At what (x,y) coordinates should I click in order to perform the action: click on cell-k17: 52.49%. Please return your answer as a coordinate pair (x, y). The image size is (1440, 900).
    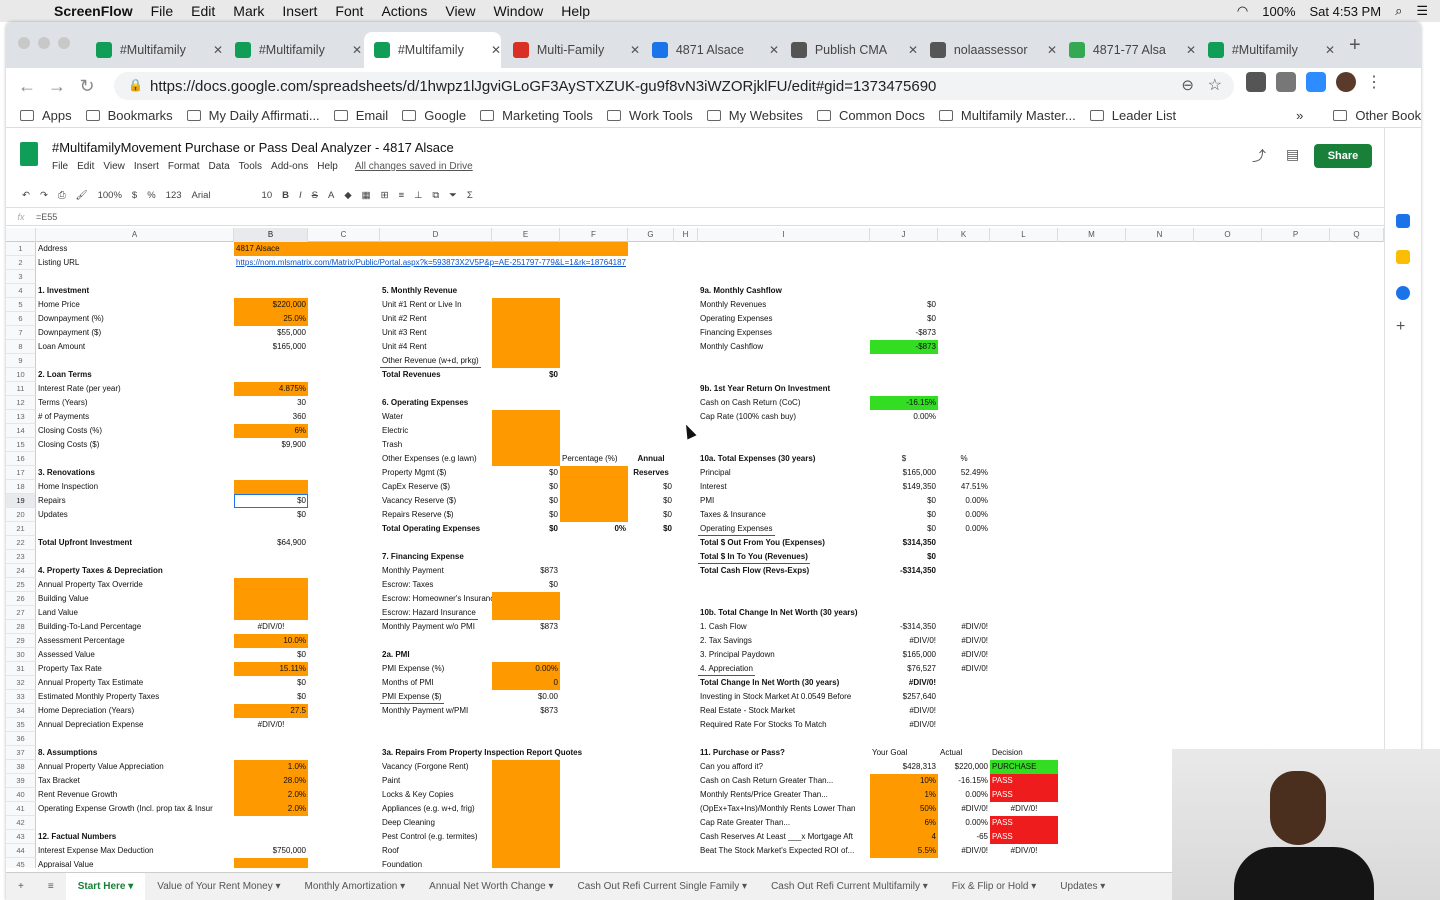
    Looking at the image, I should click on (964, 473).